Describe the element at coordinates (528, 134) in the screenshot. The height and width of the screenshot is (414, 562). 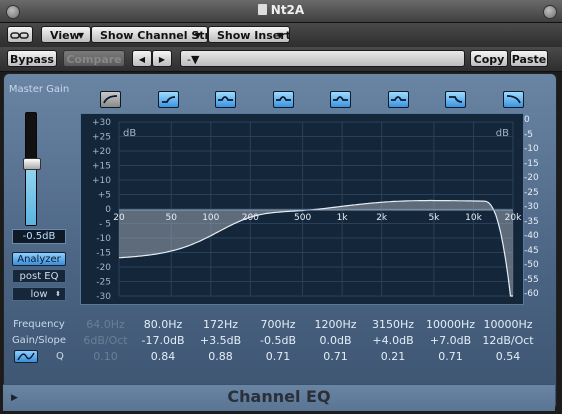
I see `right-tick-label: -5` at that location.